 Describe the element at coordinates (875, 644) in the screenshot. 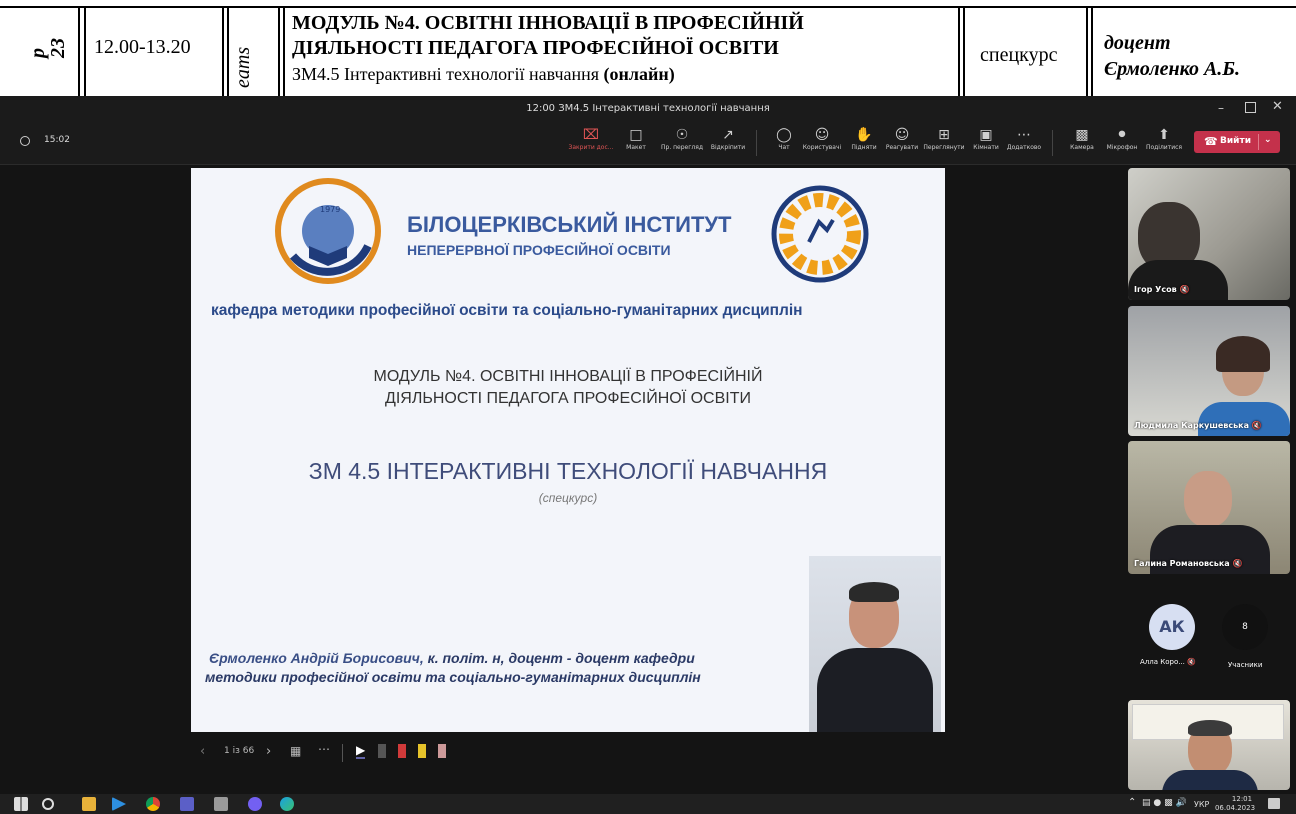

I see `author-photo` at that location.